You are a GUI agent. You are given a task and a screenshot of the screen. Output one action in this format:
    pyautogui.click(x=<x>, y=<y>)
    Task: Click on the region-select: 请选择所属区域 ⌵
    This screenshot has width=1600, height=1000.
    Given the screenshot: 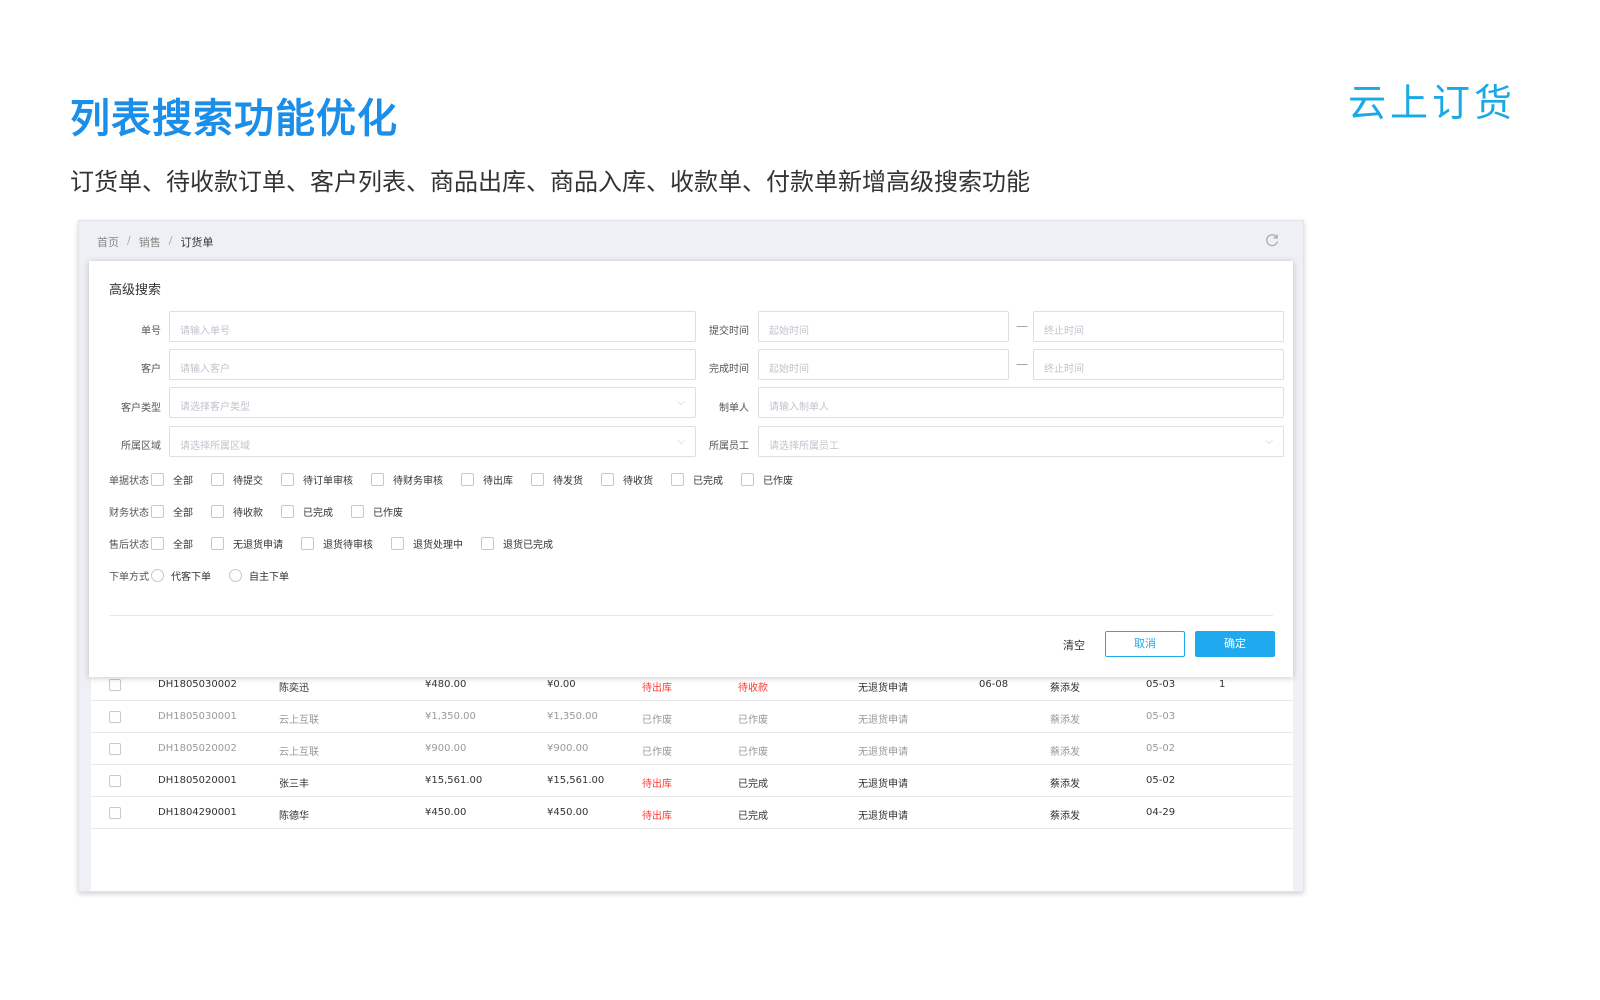 What is the action you would take?
    pyautogui.click(x=432, y=441)
    